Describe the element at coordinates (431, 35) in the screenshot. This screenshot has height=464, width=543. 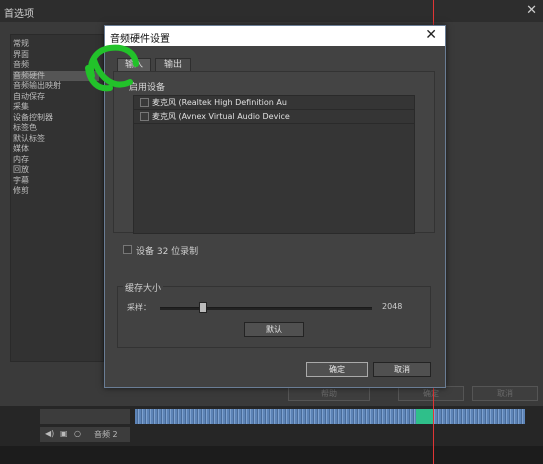
I see `dialog-close-icon: ✕` at that location.